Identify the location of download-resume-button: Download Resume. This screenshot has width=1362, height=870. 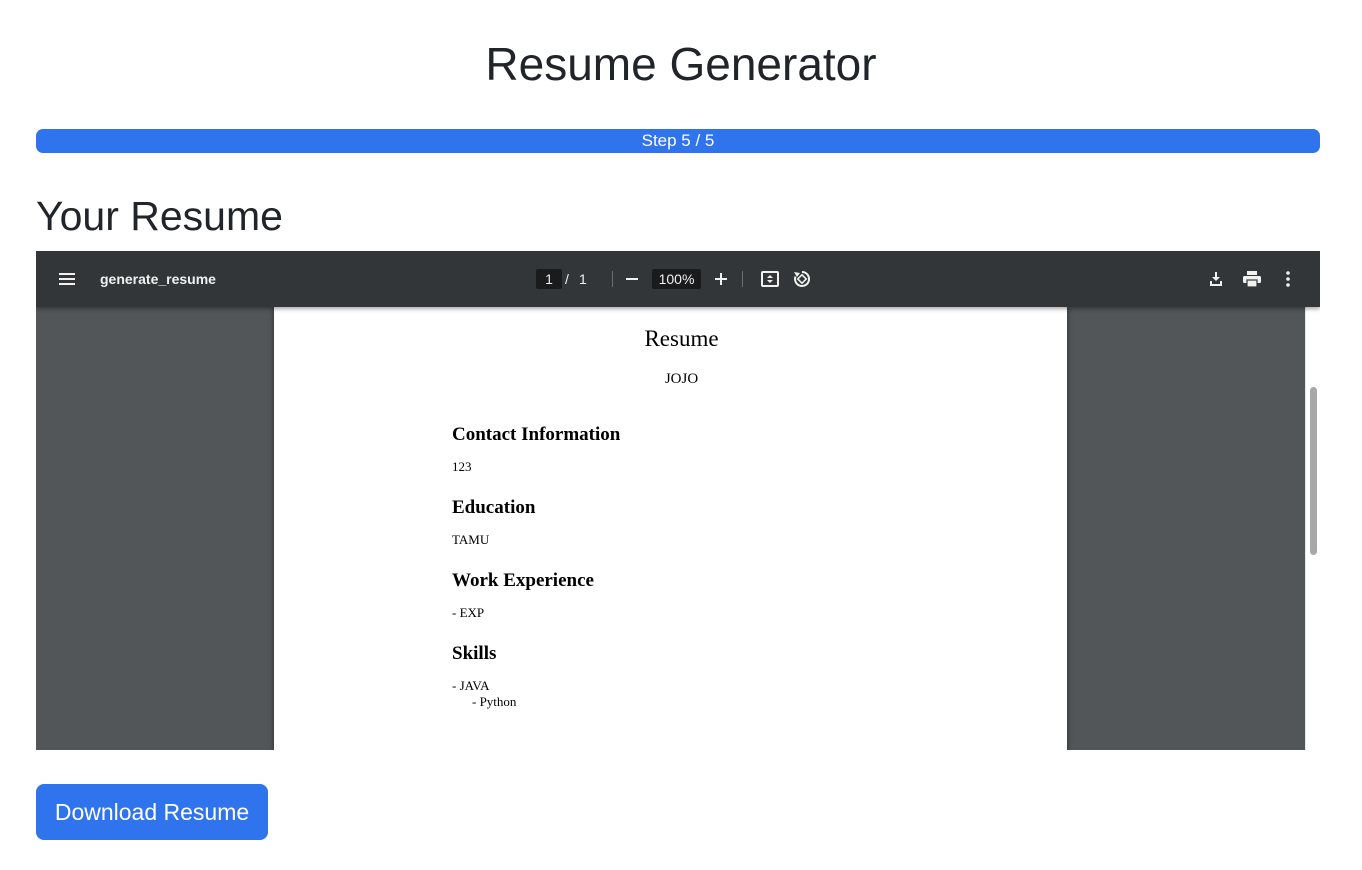
(152, 812).